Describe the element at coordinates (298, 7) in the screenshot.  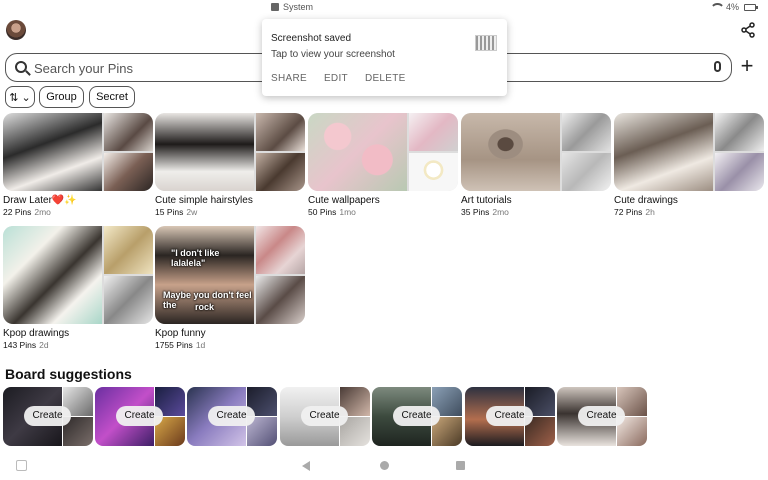
I see `system-label: System` at that location.